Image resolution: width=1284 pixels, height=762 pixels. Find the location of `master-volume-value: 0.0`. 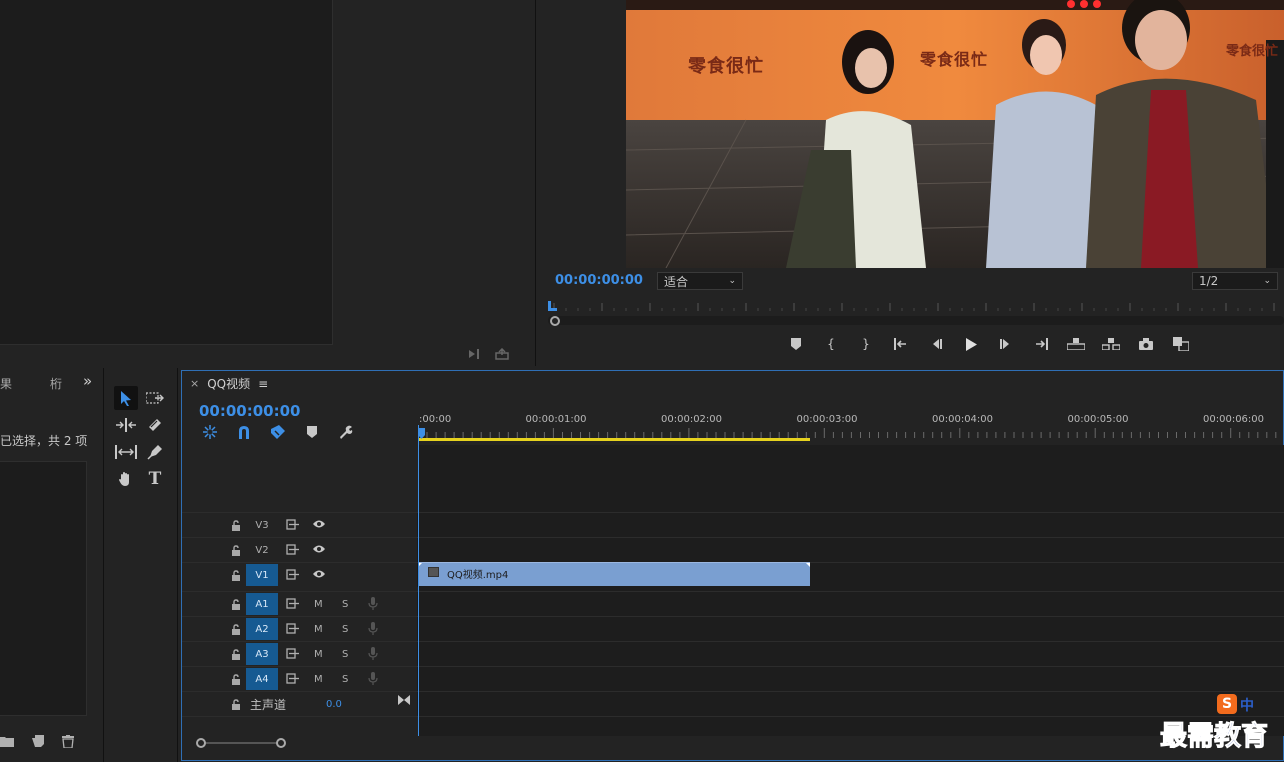

master-volume-value: 0.0 is located at coordinates (334, 704).